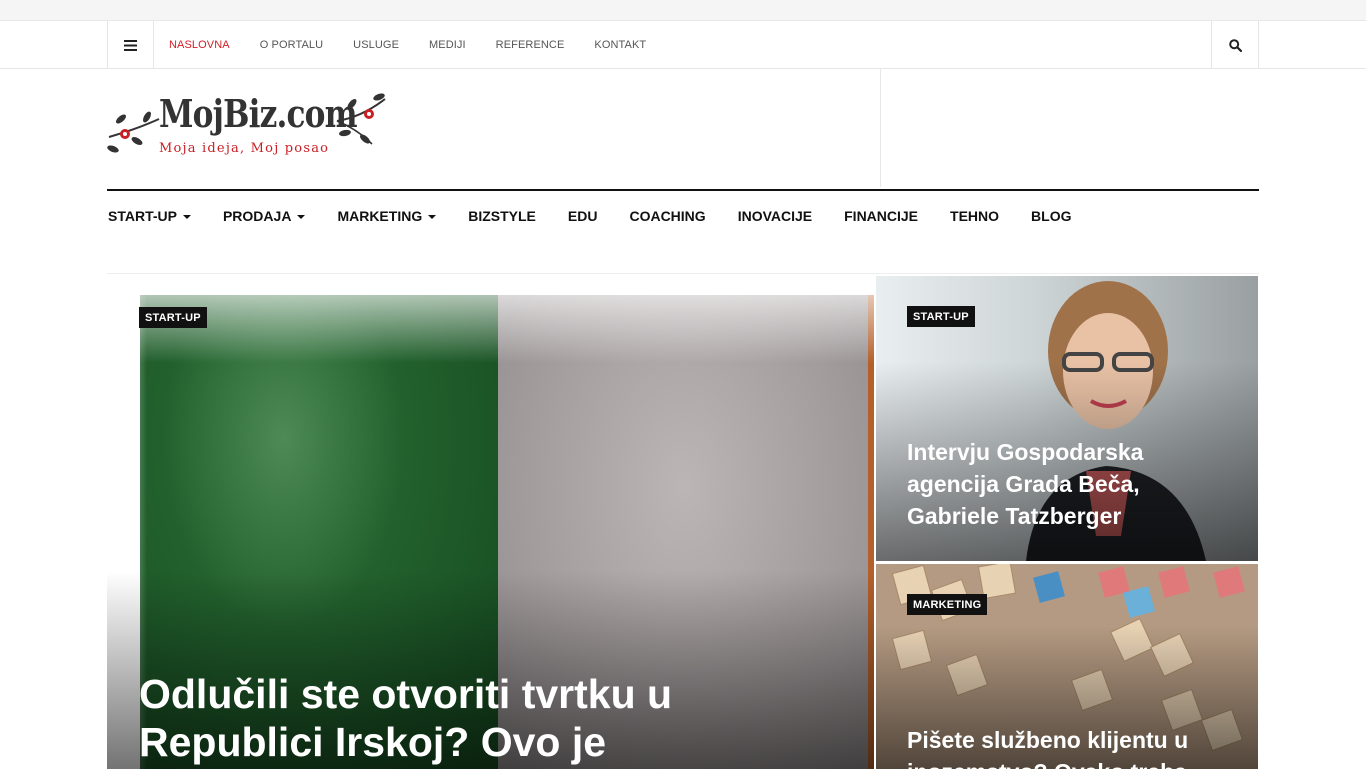  Describe the element at coordinates (1051, 216) in the screenshot. I see `nav-item-blog: BLOG` at that location.